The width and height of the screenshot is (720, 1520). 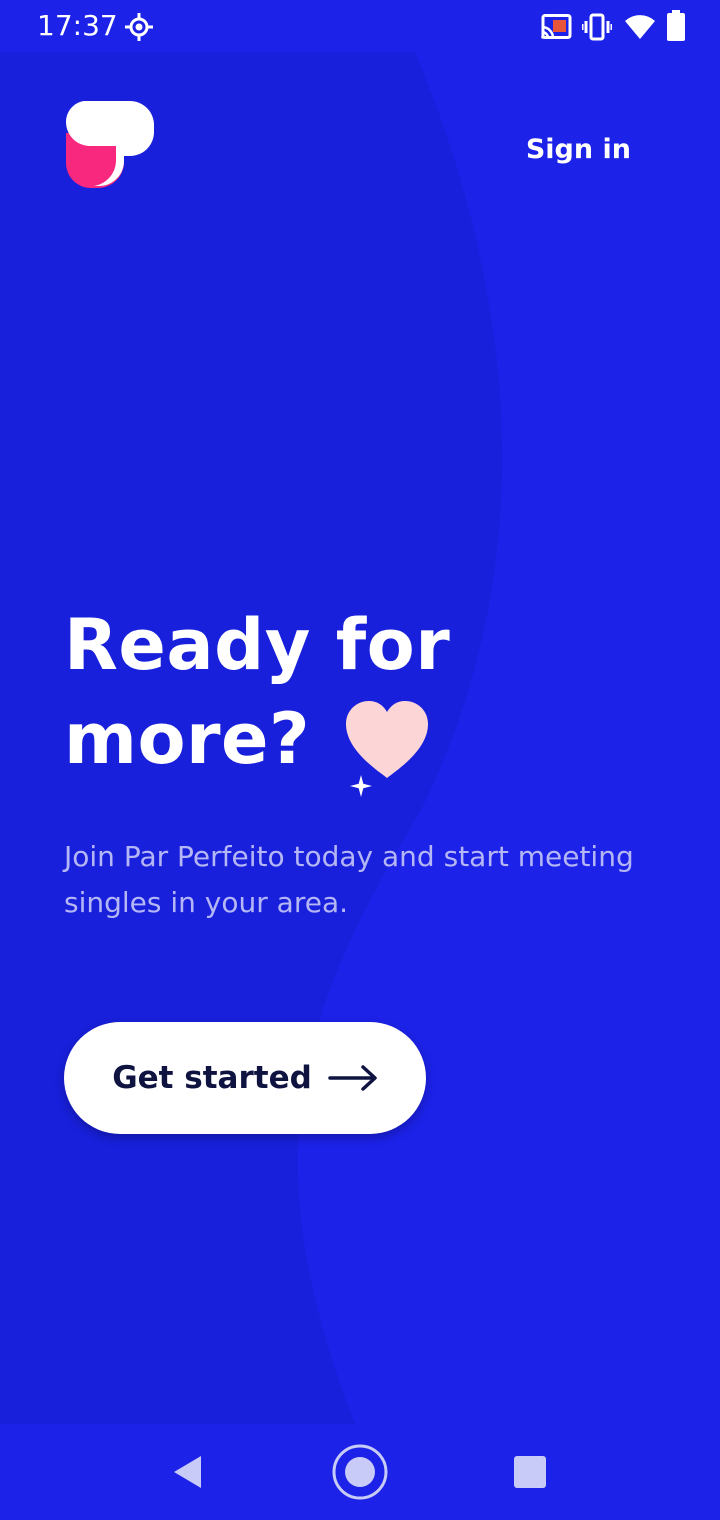 What do you see at coordinates (352, 1078) in the screenshot?
I see `arrow-right-icon` at bounding box center [352, 1078].